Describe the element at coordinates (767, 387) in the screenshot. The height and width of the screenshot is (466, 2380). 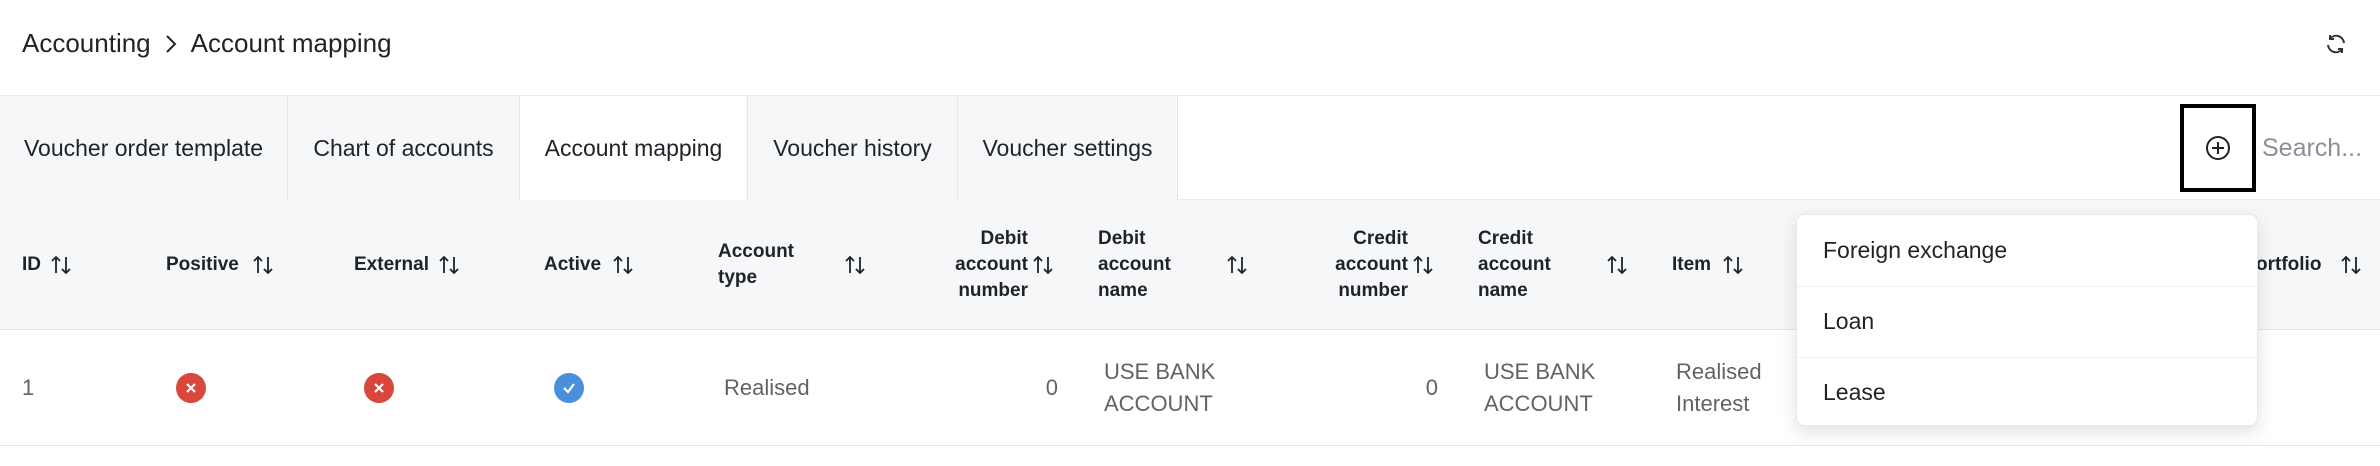
I see `cell-account-type: Realised` at that location.